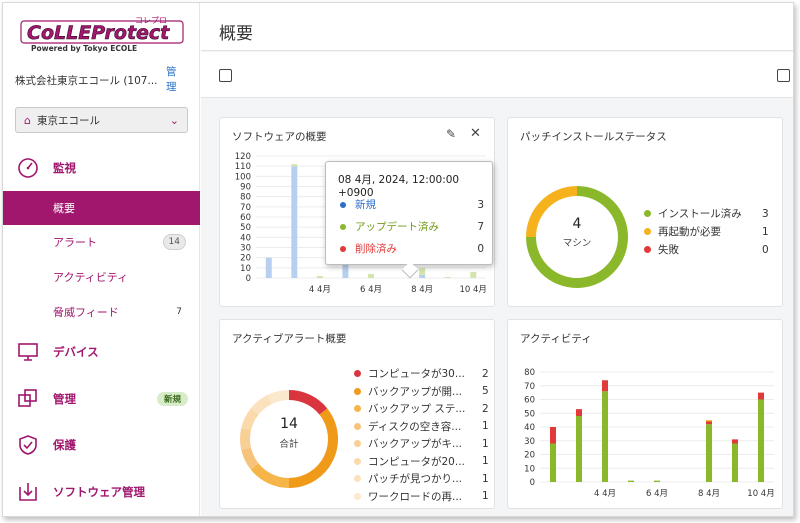 The width and height of the screenshot is (800, 523). What do you see at coordinates (783, 75) in the screenshot?
I see `add-widget-icon` at bounding box center [783, 75].